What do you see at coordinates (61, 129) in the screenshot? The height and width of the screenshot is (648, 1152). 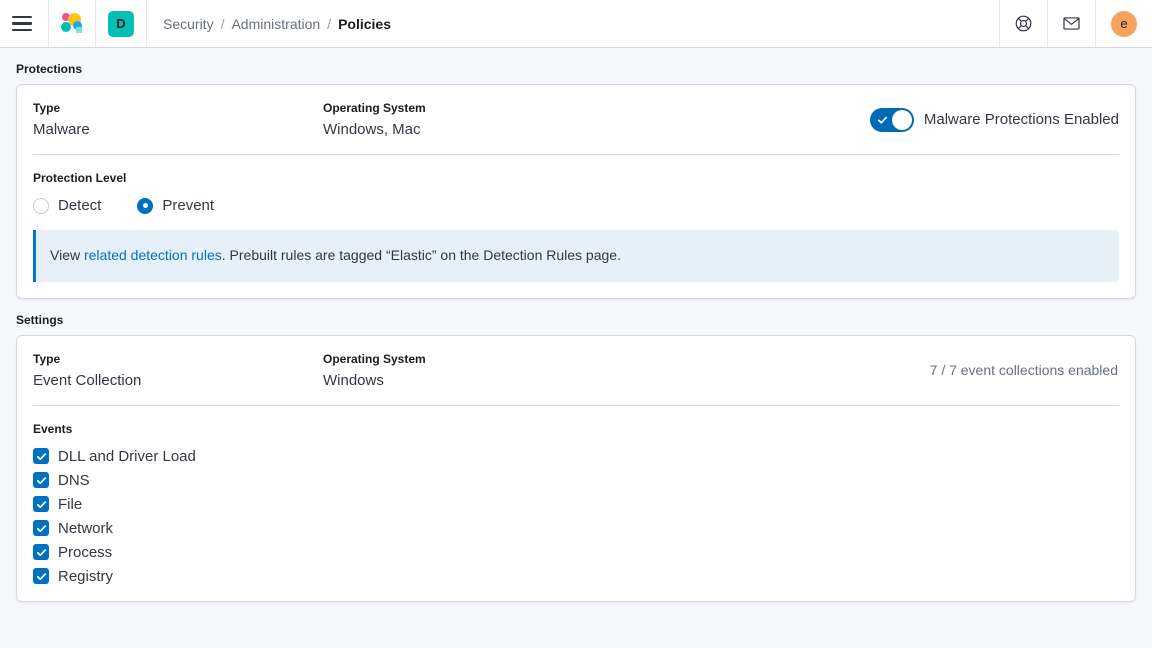 I see `protections-type-value: Malware` at bounding box center [61, 129].